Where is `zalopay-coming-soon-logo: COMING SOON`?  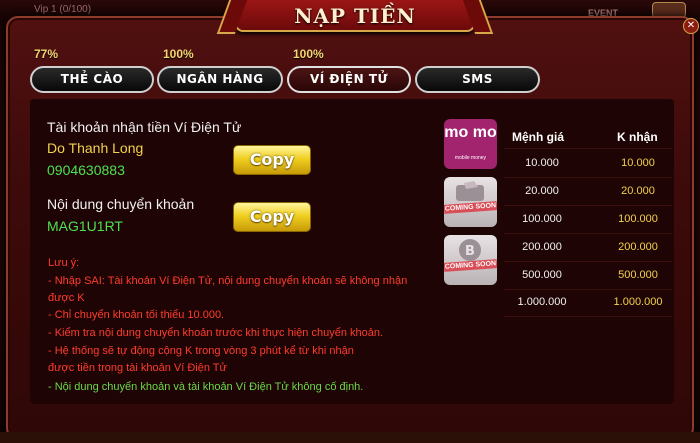 zalopay-coming-soon-logo: COMING SOON is located at coordinates (470, 202).